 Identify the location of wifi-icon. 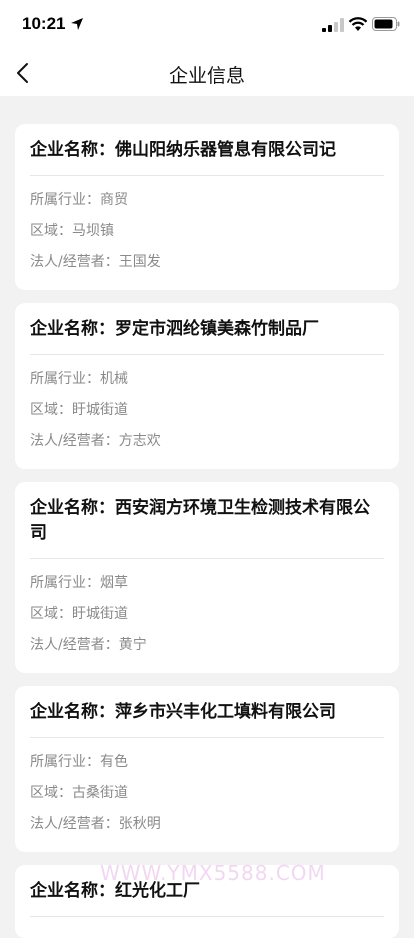
(358, 24).